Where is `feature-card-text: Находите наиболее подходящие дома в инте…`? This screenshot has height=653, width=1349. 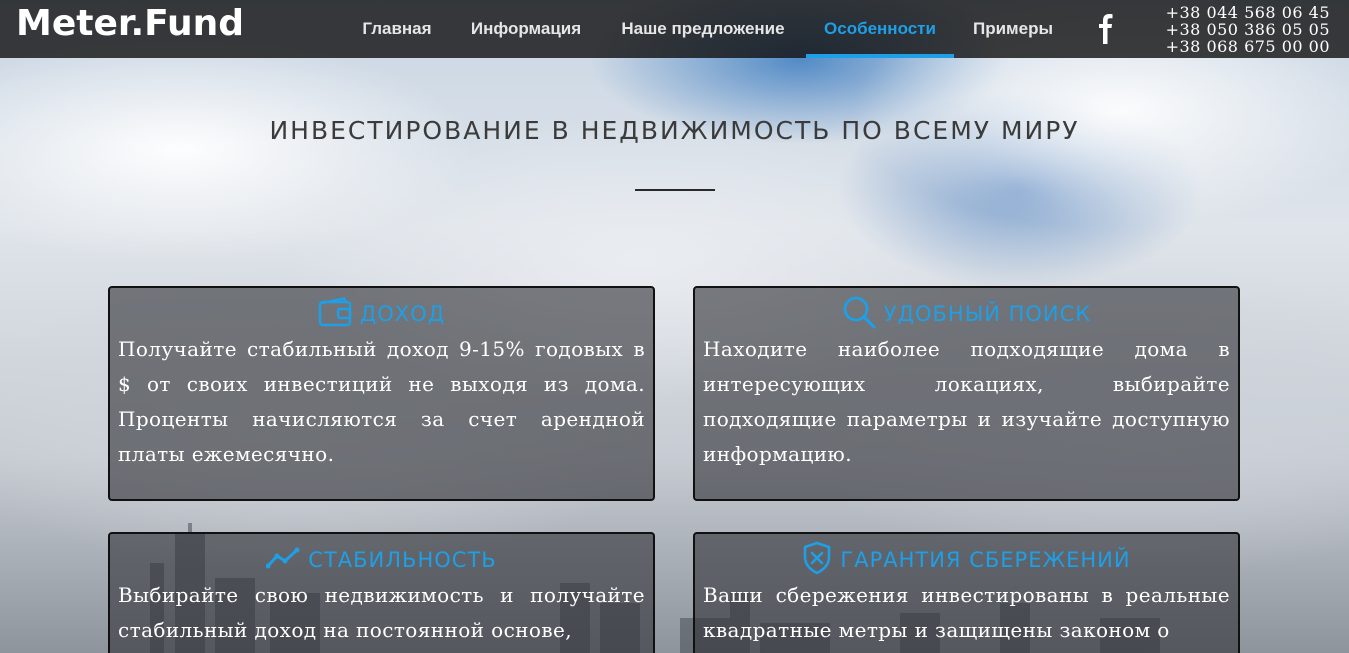
feature-card-text: Находите наиболее подходящие дома в инте… is located at coordinates (966, 401).